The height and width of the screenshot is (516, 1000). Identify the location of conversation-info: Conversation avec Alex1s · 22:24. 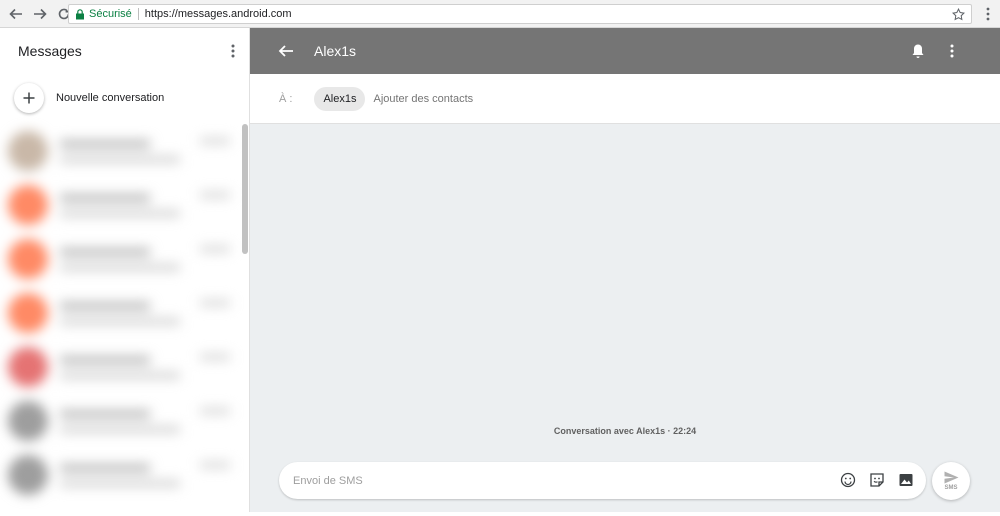
(625, 431).